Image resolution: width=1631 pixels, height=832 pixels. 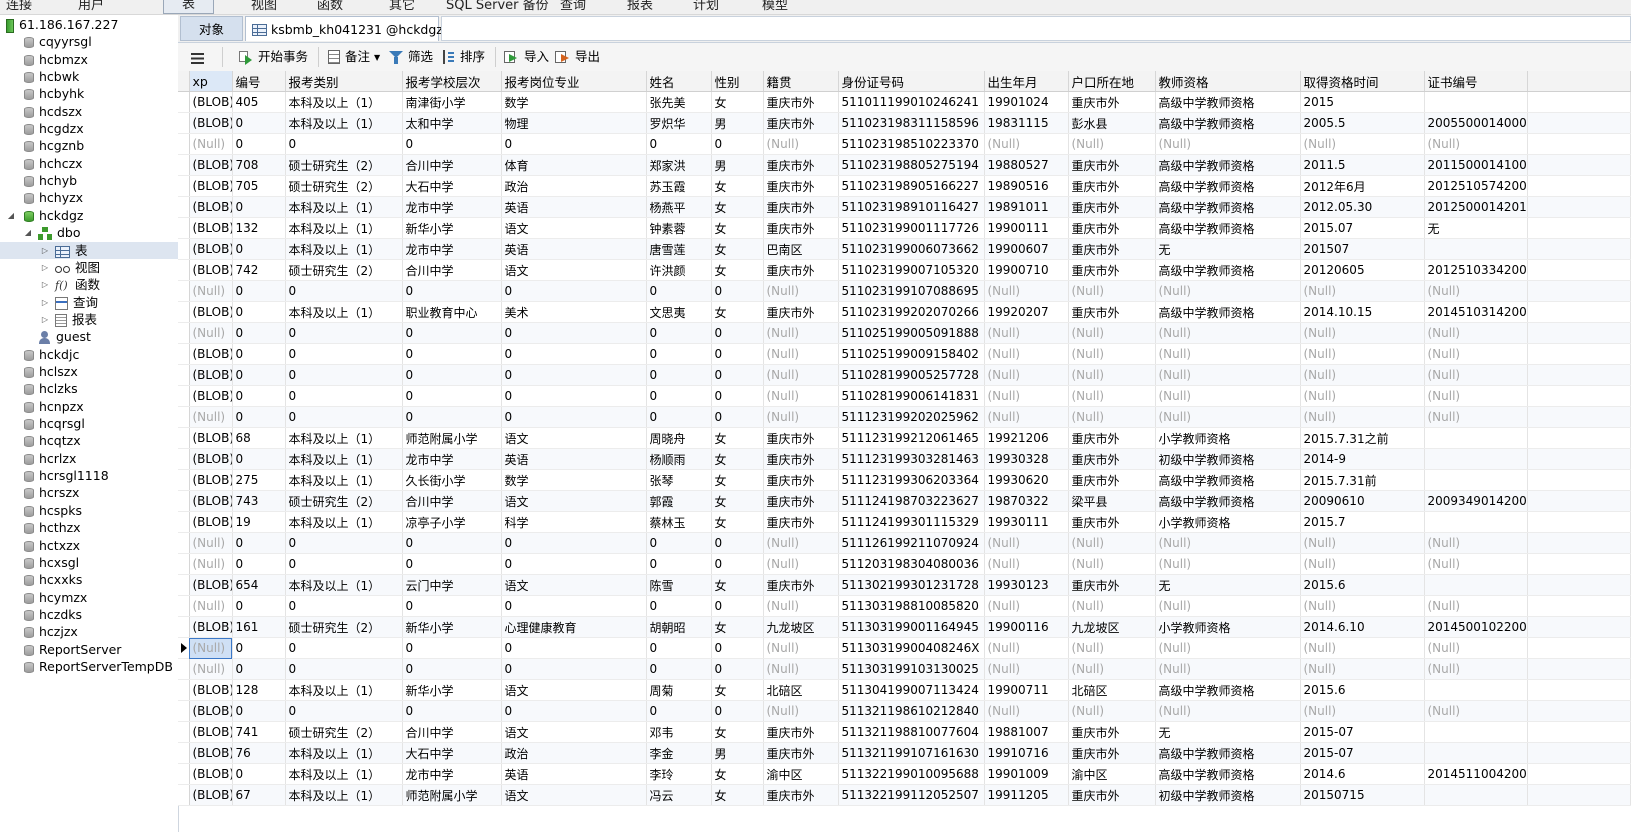 I want to click on table-cell: 743, so click(x=259, y=501).